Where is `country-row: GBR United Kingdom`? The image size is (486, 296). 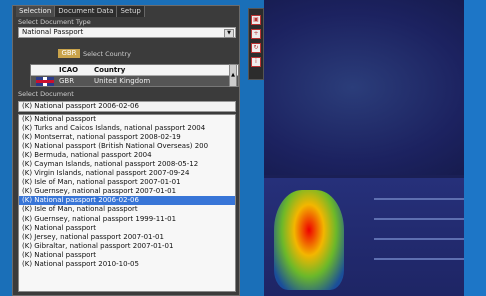
country-row: GBR United Kingdom is located at coordinates (134, 81).